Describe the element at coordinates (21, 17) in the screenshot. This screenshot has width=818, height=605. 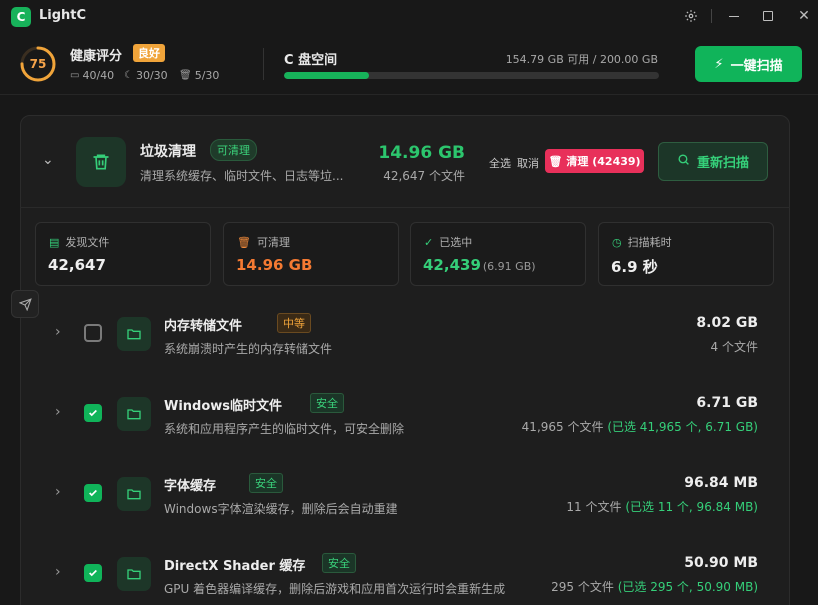
I see `app-logo: C` at that location.